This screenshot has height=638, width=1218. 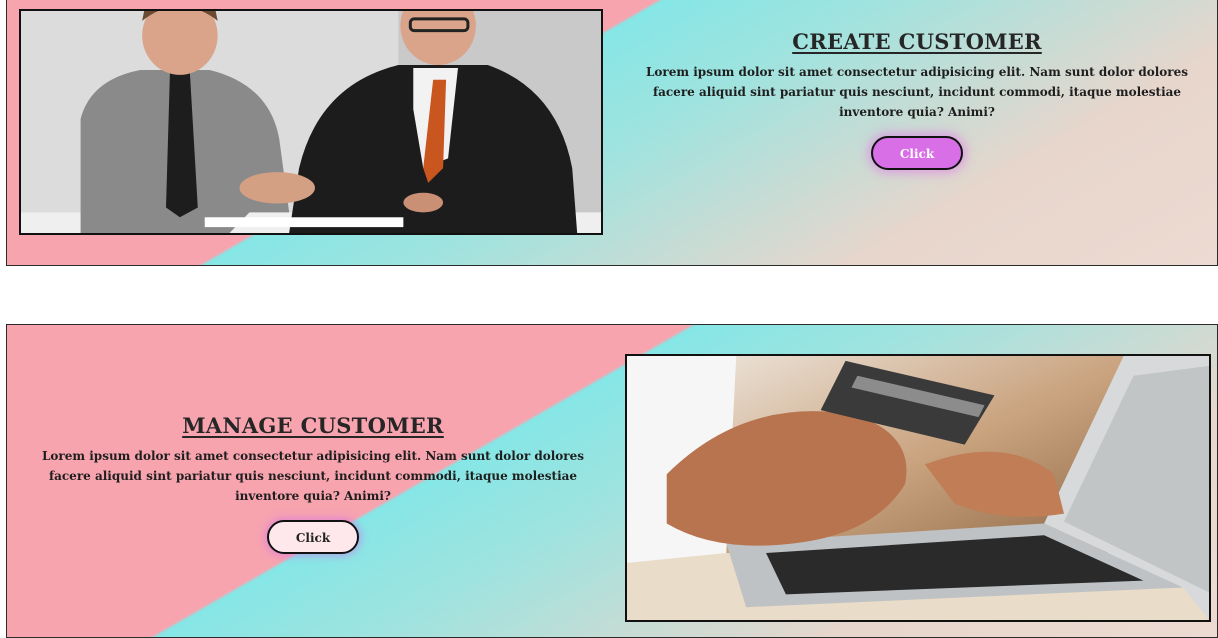 What do you see at coordinates (313, 537) in the screenshot?
I see `manage-customer-click-button: Click` at bounding box center [313, 537].